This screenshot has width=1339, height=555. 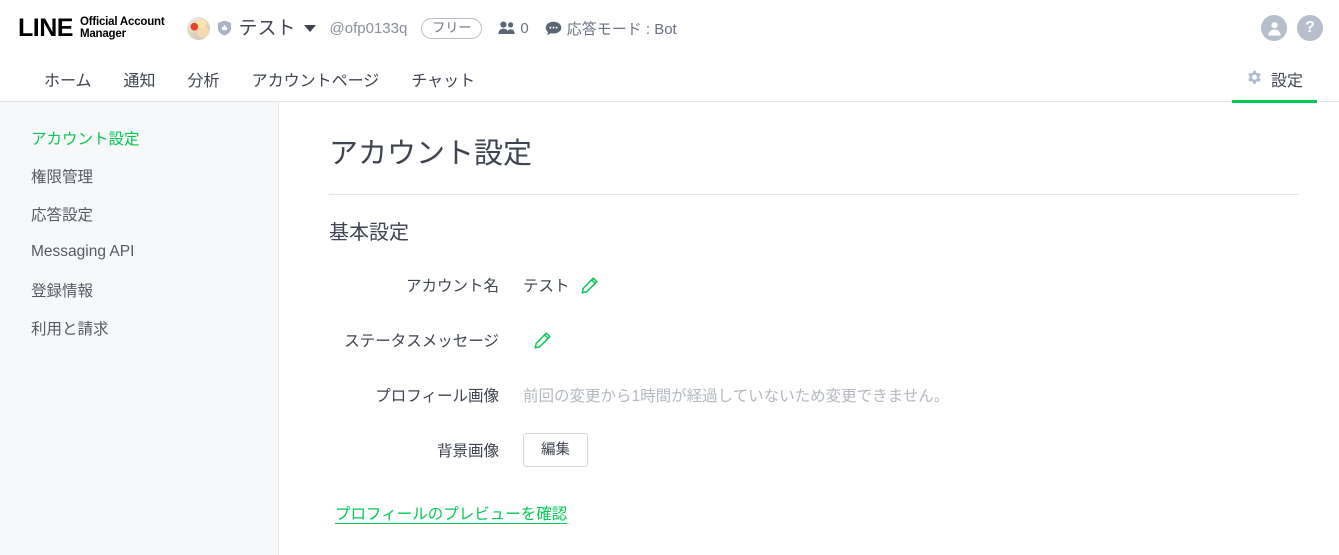 What do you see at coordinates (814, 450) in the screenshot?
I see `form-row-background-image: 背景画像 編集` at bounding box center [814, 450].